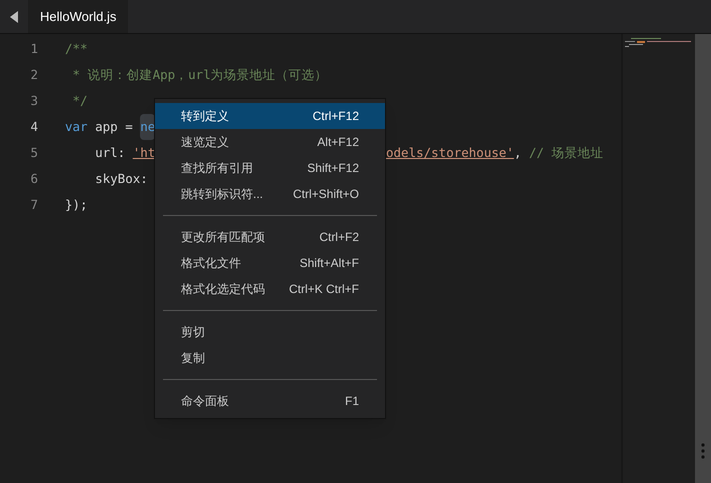 This screenshot has height=483, width=711. What do you see at coordinates (144, 153) in the screenshot?
I see `code-token: 'ht` at bounding box center [144, 153].